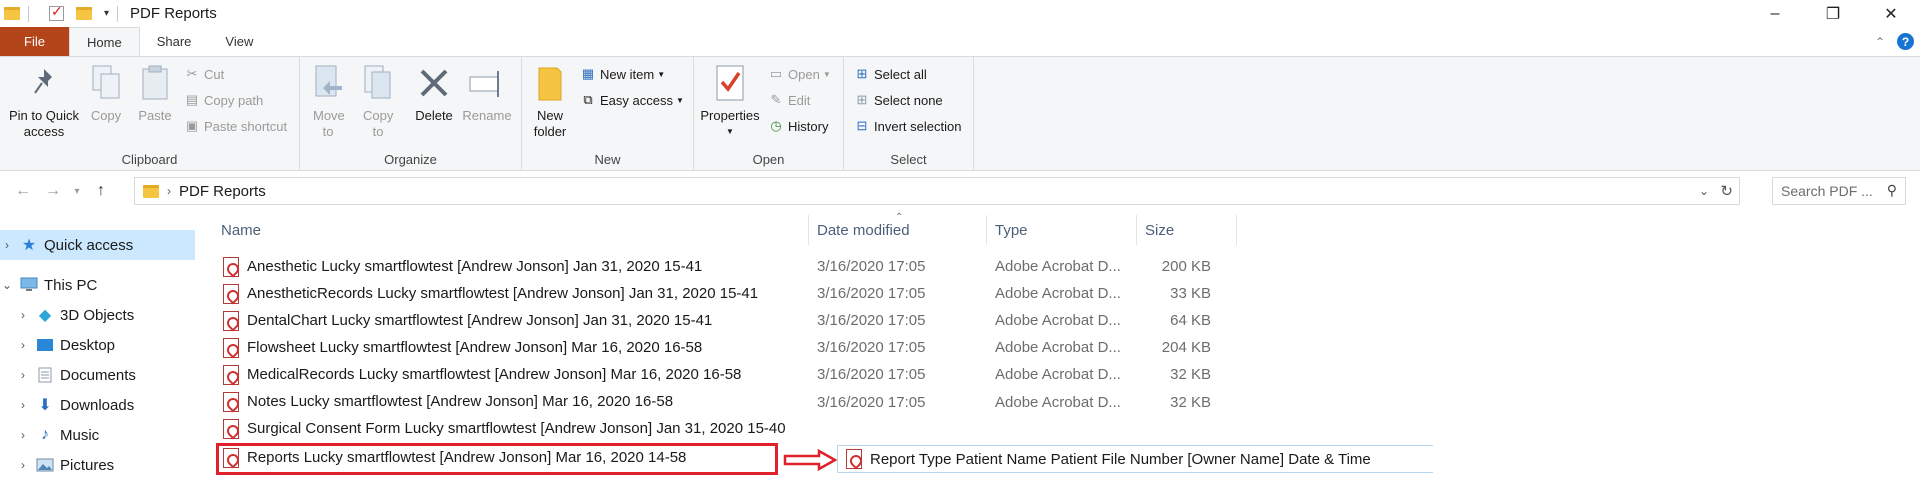 The image size is (1920, 483). What do you see at coordinates (898, 100) in the screenshot?
I see `select-none-button: ⊞ Select none` at bounding box center [898, 100].